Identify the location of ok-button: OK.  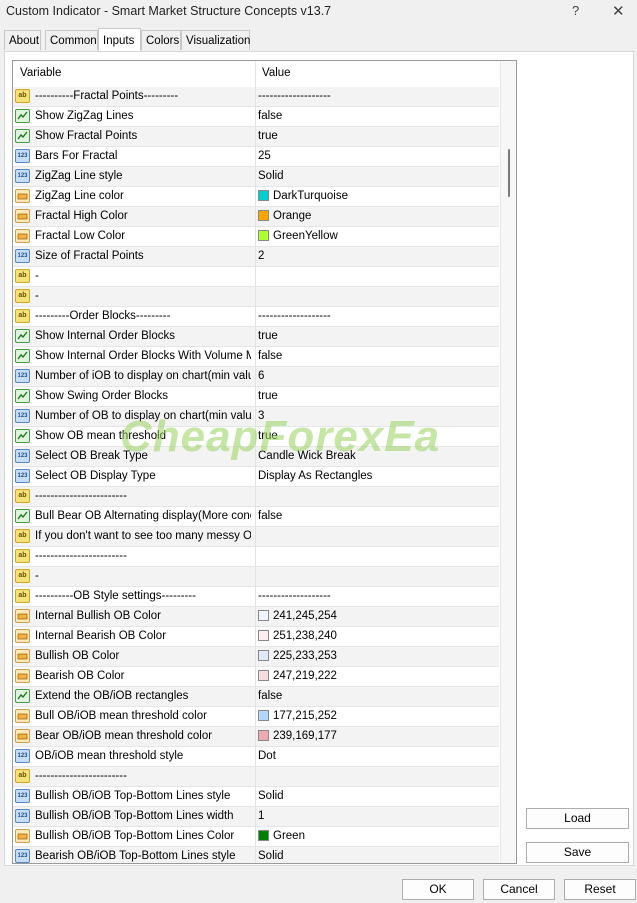
(438, 889).